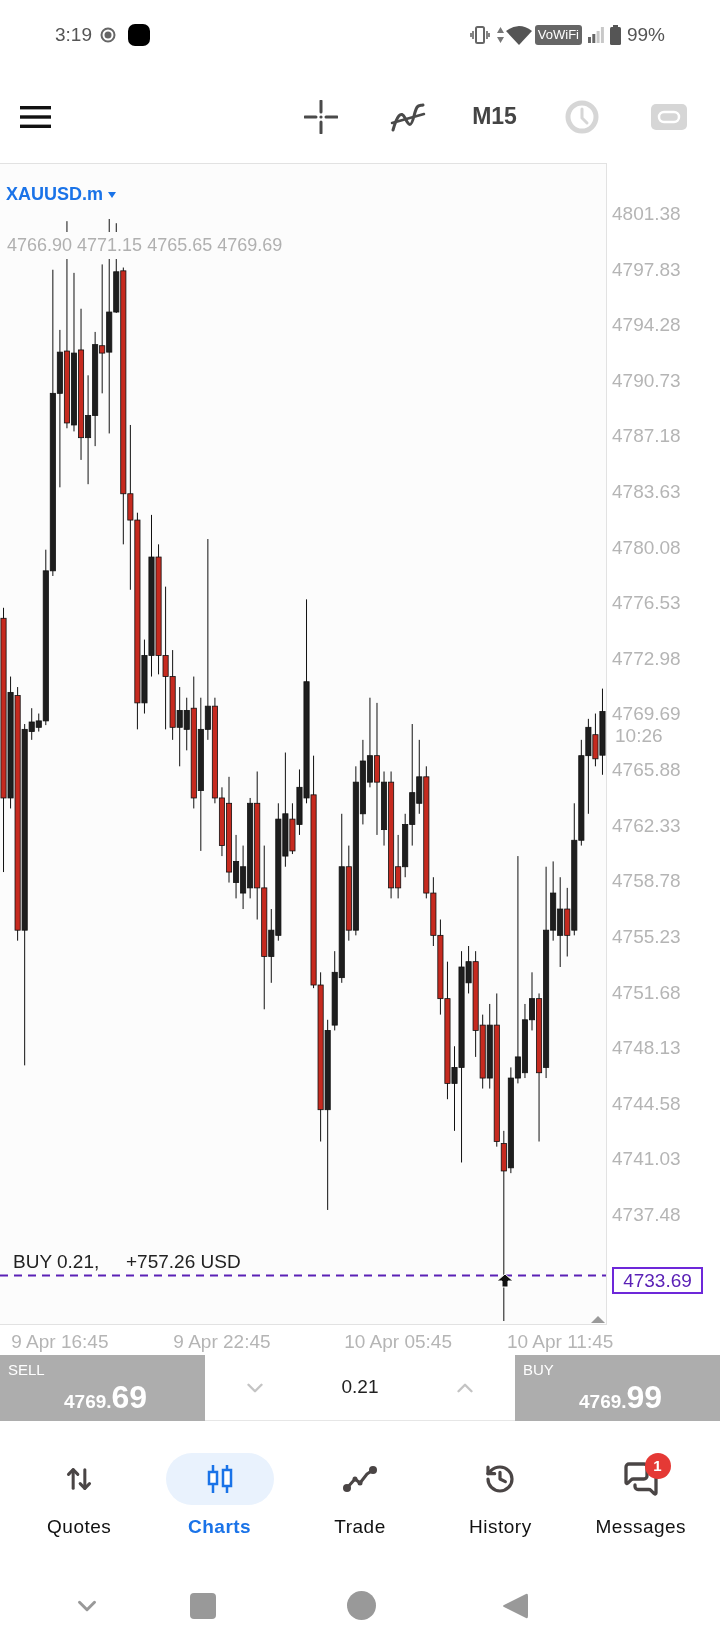 The height and width of the screenshot is (1650, 720). Describe the element at coordinates (407, 116) in the screenshot. I see `indicator-wave-icon` at that location.